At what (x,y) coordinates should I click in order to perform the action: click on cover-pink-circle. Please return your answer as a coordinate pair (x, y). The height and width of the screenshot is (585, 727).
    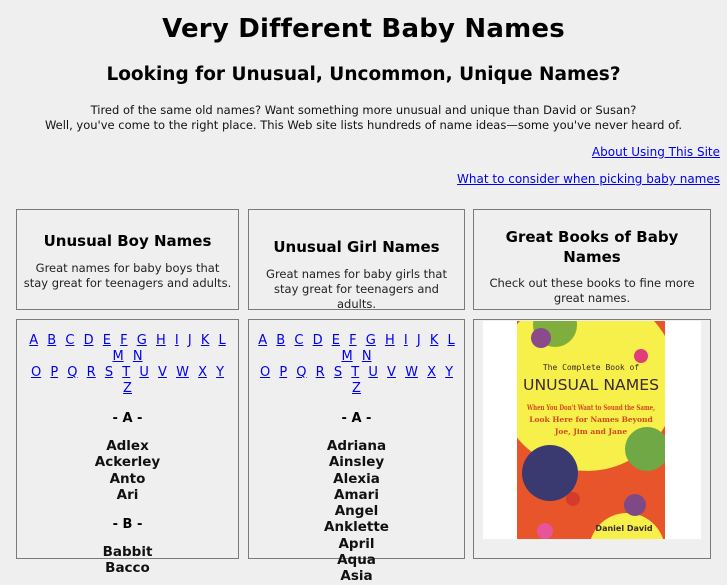
    Looking at the image, I should click on (641, 356).